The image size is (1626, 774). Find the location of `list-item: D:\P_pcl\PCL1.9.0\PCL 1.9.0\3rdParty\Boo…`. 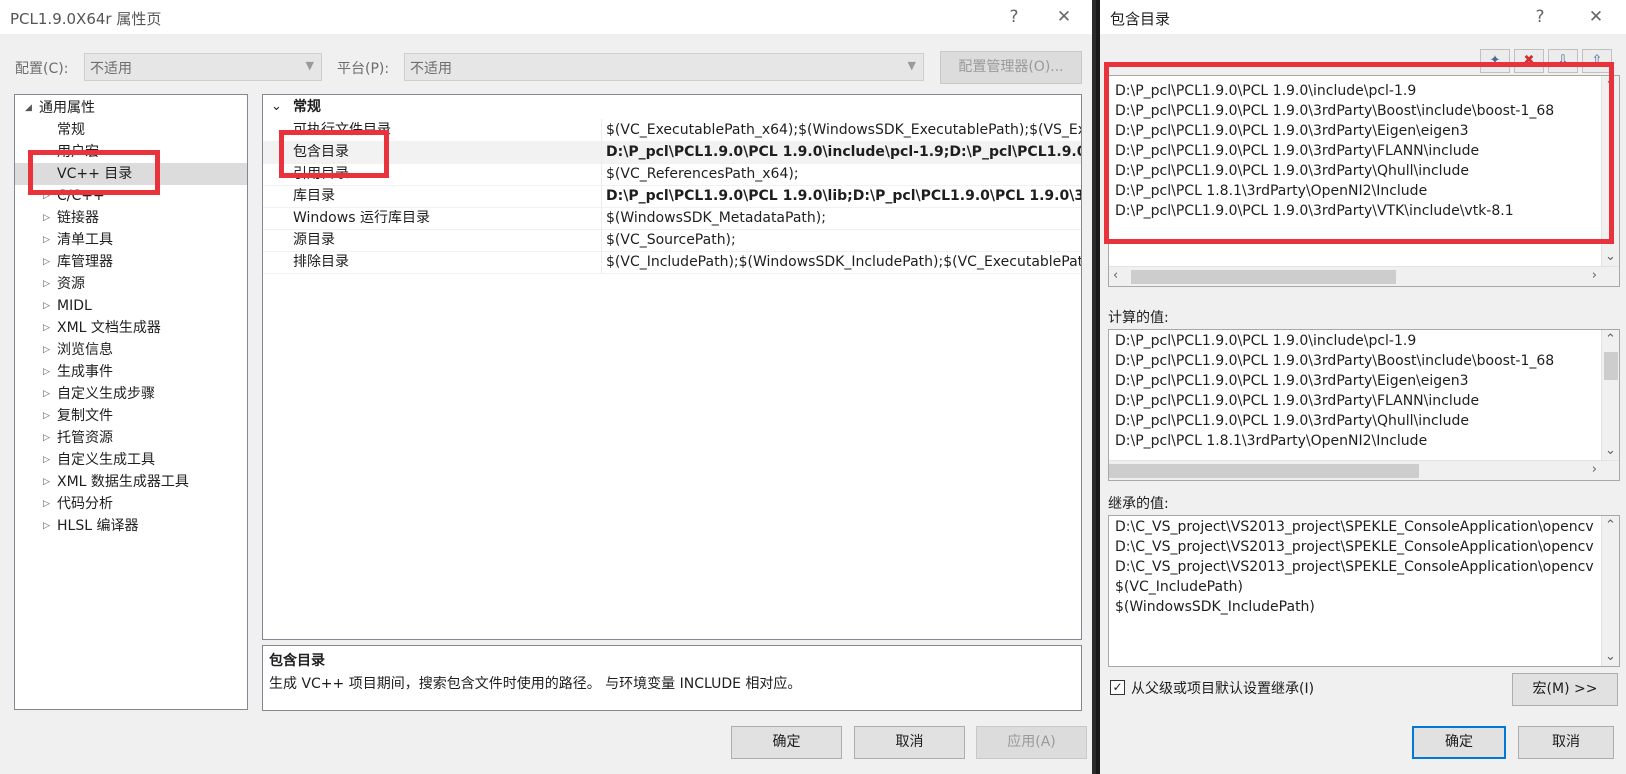

list-item: D:\P_pcl\PCL1.9.0\PCL 1.9.0\3rdParty\Boo… is located at coordinates (1334, 361).